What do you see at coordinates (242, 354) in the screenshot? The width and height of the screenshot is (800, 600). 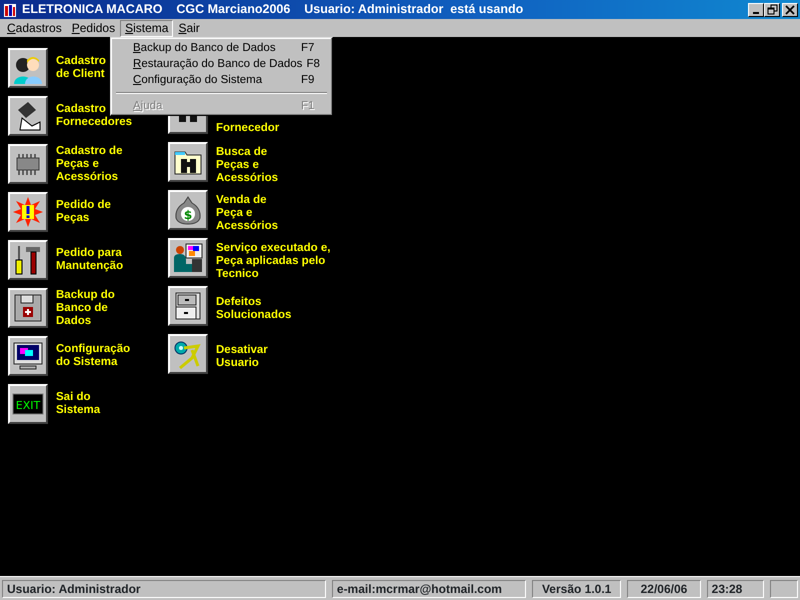 I see `launcher-label: Desativar Usuario` at bounding box center [242, 354].